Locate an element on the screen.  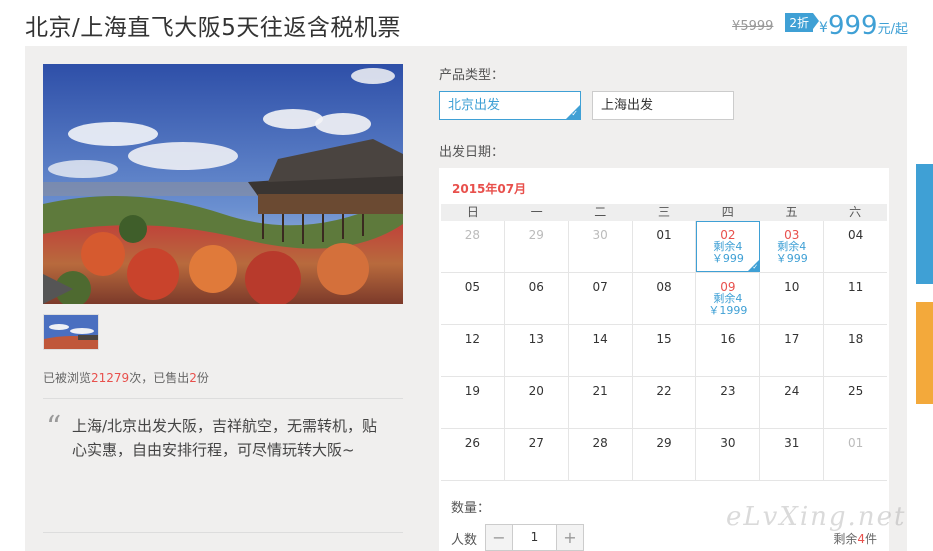
side-tab-blue is located at coordinates (924, 224).